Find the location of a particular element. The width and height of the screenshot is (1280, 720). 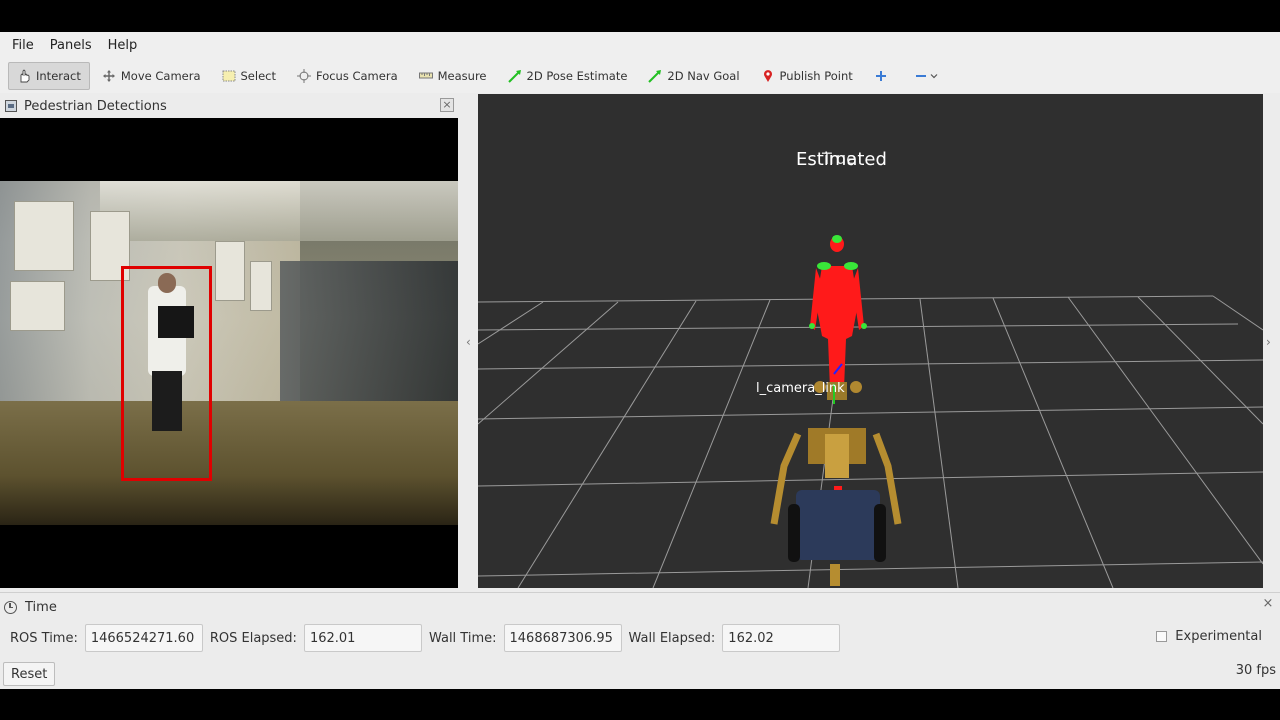

corridor-floor is located at coordinates (229, 463).